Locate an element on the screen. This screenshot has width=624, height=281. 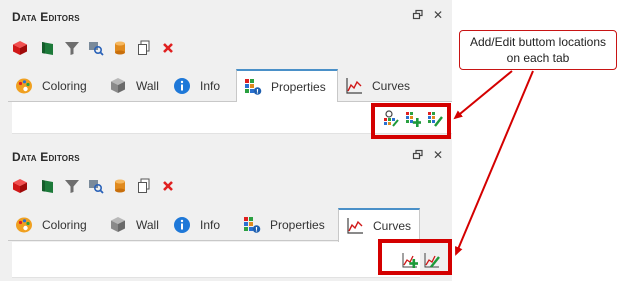
tab-content-area is located at coordinates (216, 260).